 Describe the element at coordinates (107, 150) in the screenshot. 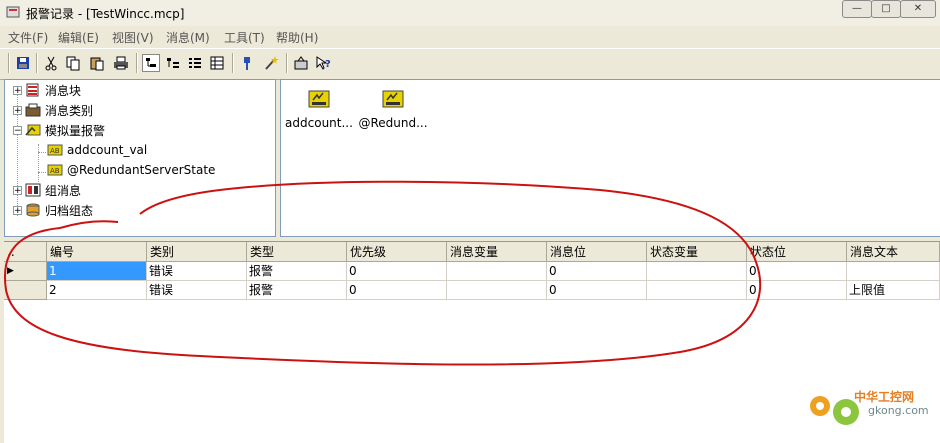

I see `tree-item-label: addcount_val` at that location.